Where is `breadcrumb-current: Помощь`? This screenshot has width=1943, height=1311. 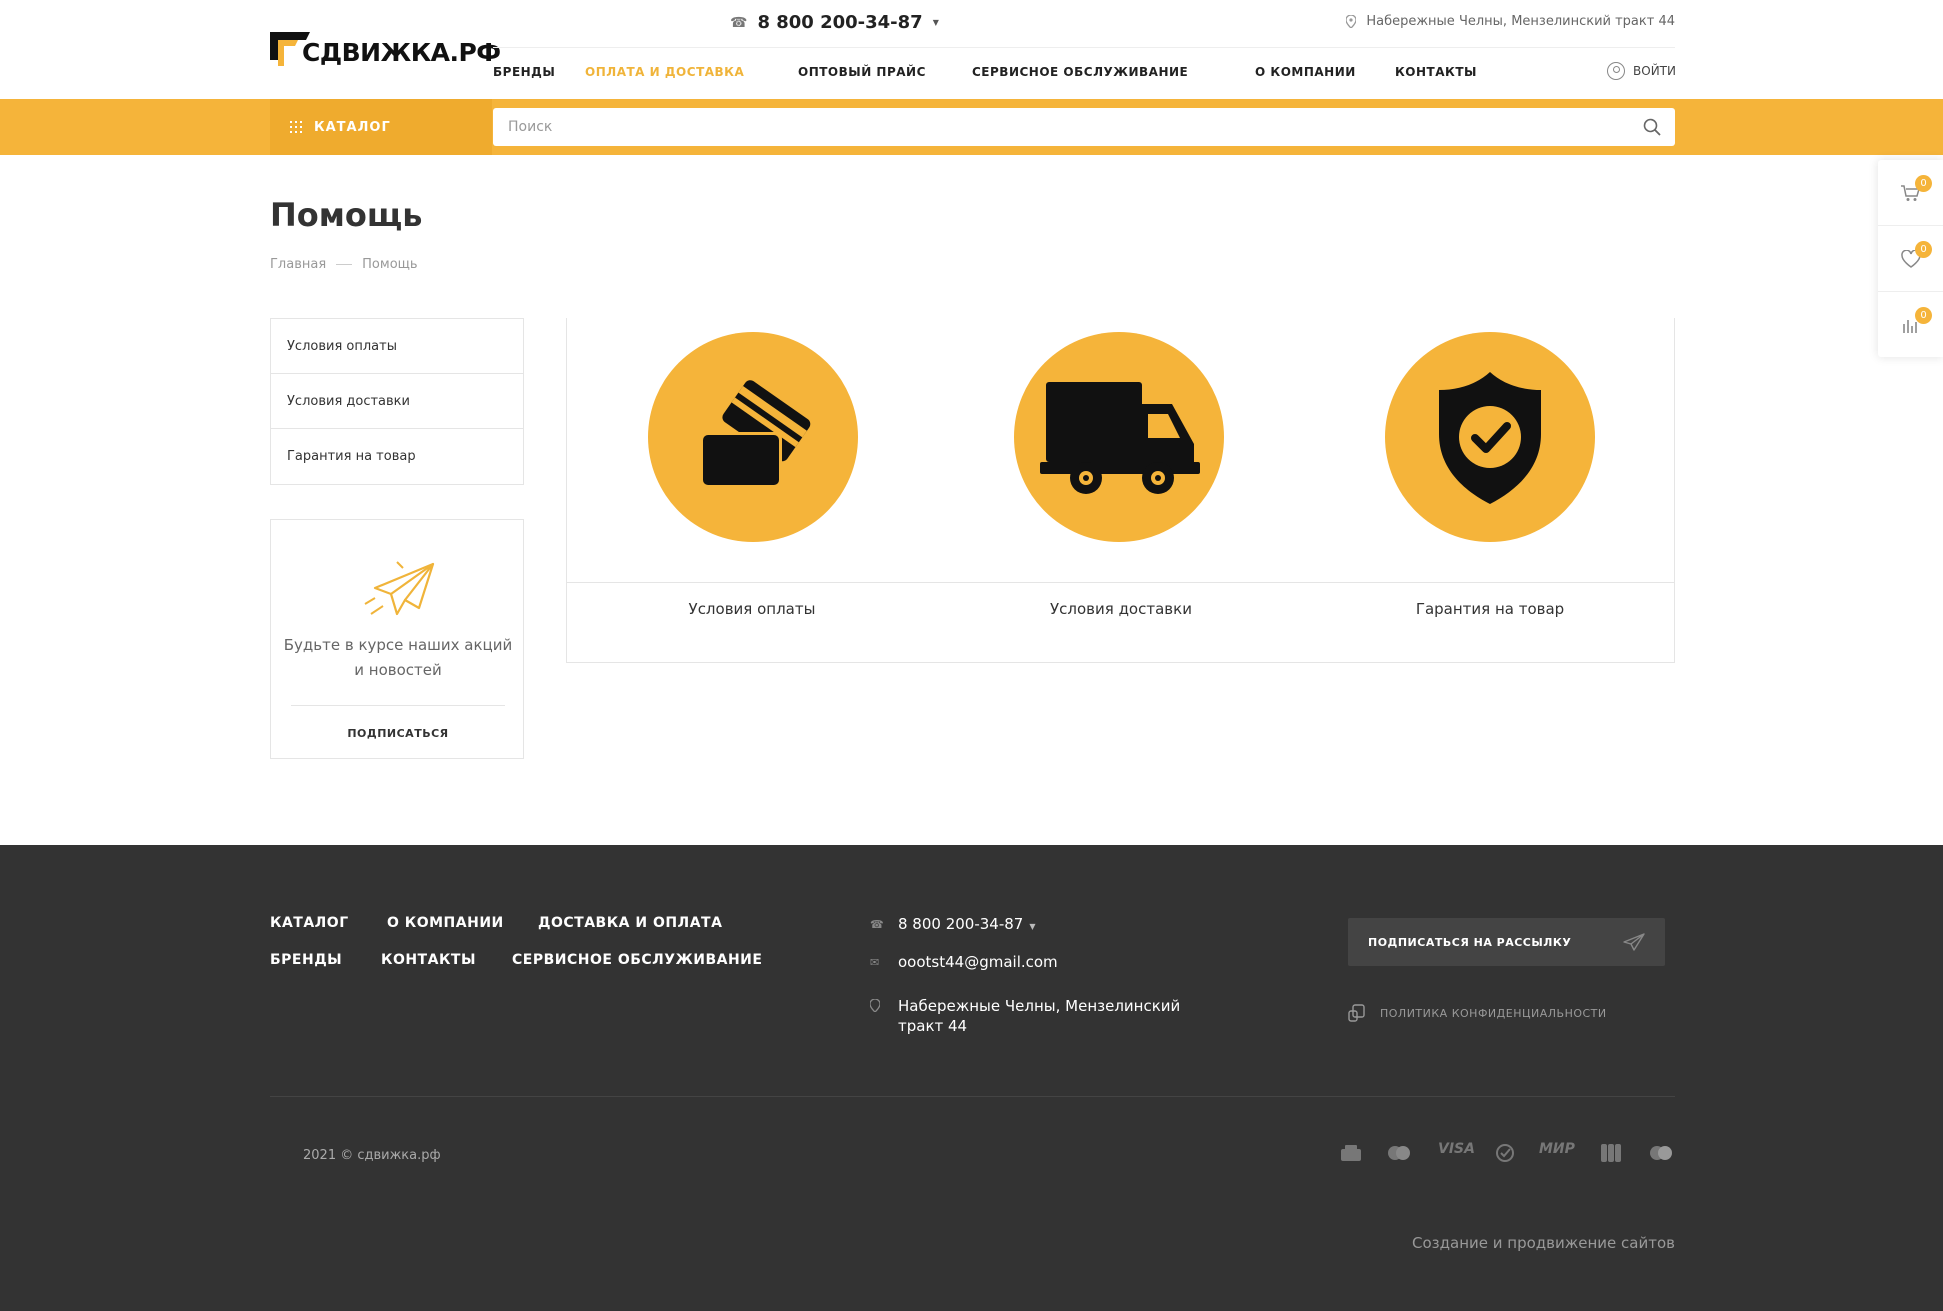
breadcrumb-current: Помощь is located at coordinates (390, 264).